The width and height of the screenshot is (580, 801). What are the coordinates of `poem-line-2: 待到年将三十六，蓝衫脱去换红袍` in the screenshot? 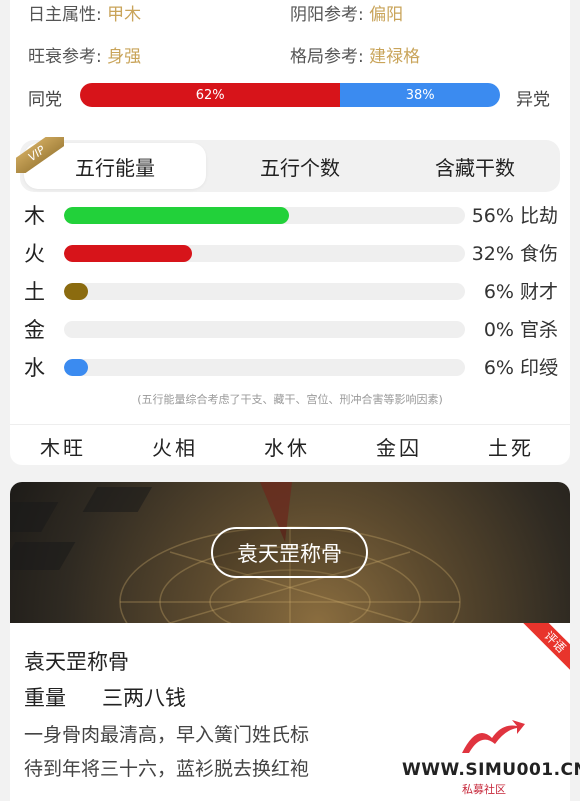 It's located at (167, 769).